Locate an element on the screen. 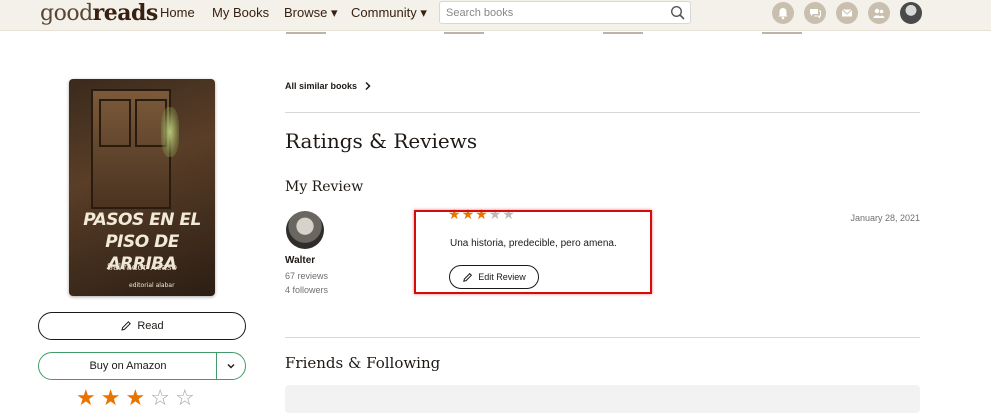  ratings-reviews-heading: Ratings & Reviews is located at coordinates (381, 141).